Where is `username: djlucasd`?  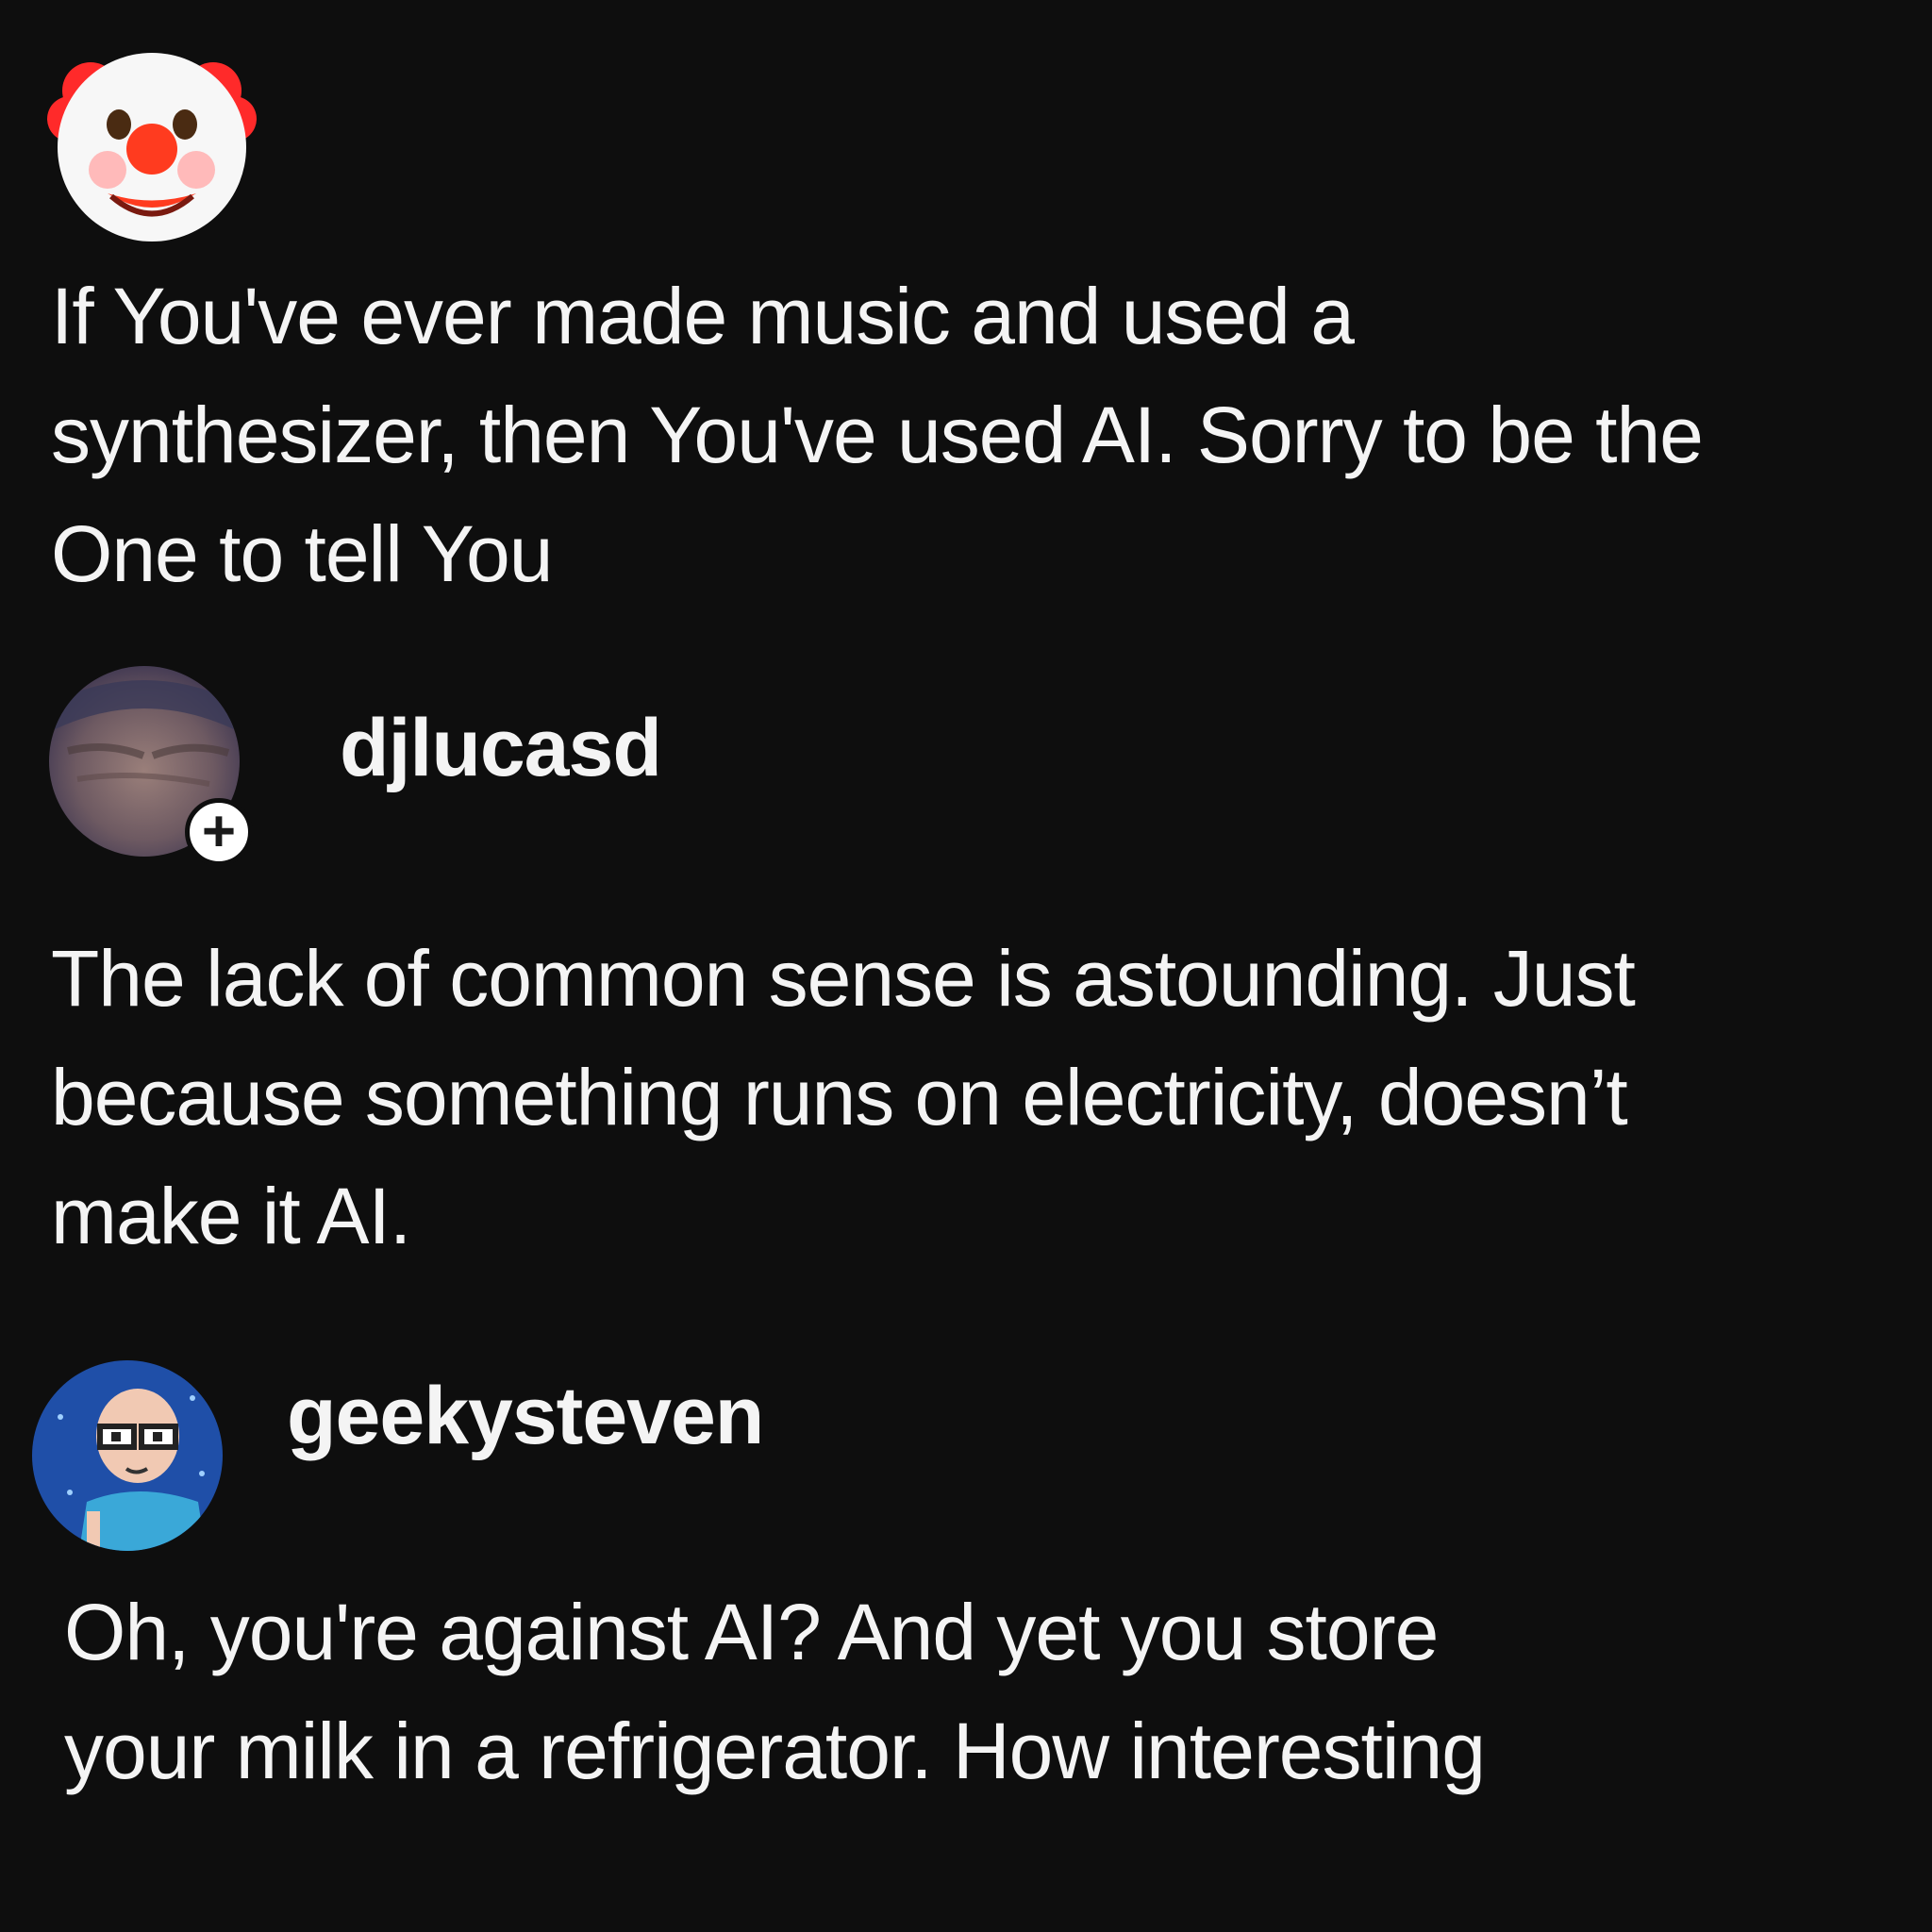
username: djlucasd is located at coordinates (501, 748).